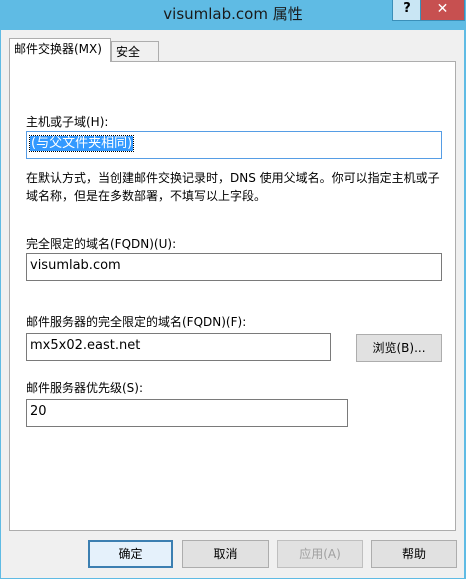  What do you see at coordinates (130, 554) in the screenshot?
I see `ok-button: 确定` at bounding box center [130, 554].